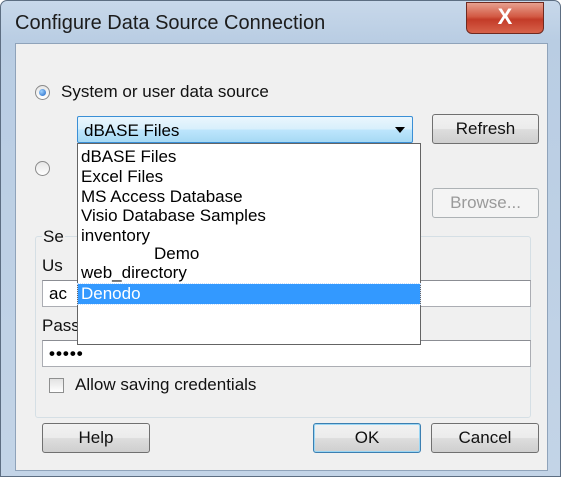  I want to click on username-value: ac, so click(58, 293).